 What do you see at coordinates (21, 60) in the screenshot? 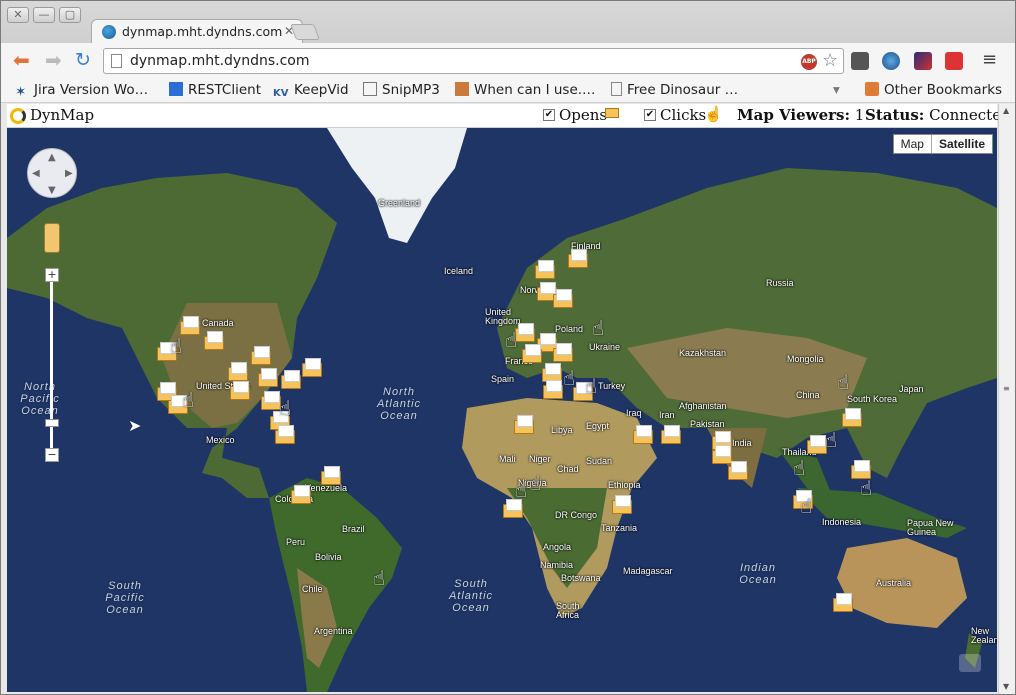
I see `back-arrow-icon: ⬅` at bounding box center [21, 60].